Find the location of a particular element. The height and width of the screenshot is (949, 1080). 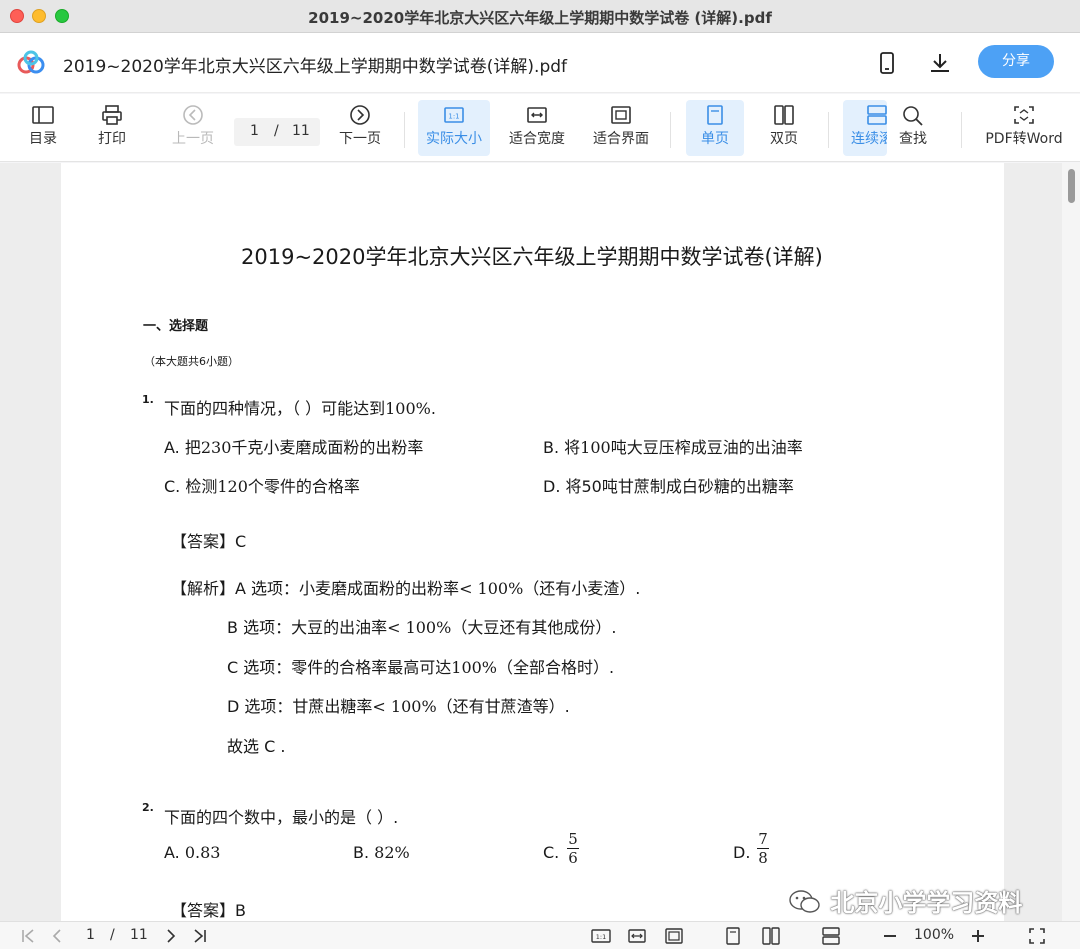

option-b: B. 将100吨大豆压榨成豆油的出油率 is located at coordinates (673, 446).